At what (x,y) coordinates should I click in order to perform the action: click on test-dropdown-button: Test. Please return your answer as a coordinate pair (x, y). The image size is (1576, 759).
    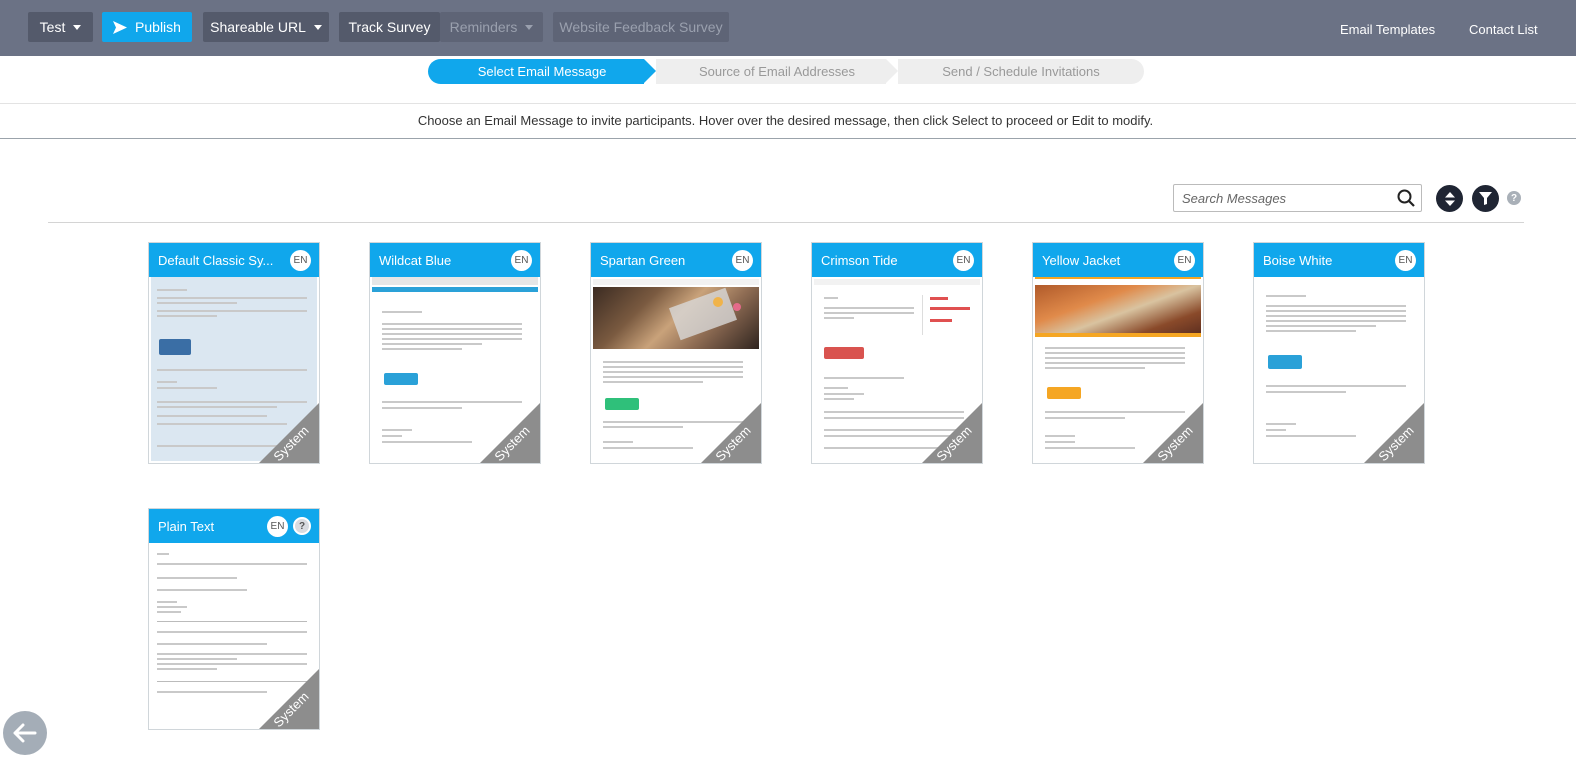
    Looking at the image, I should click on (60, 27).